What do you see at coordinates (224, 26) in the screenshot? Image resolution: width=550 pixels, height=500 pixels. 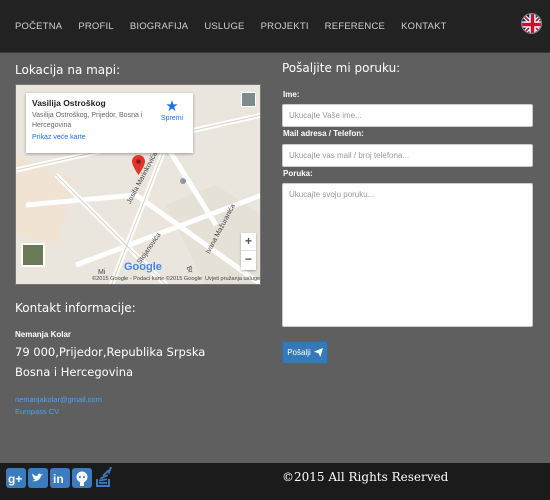 I see `nav-item-usluge: USLUGE` at bounding box center [224, 26].